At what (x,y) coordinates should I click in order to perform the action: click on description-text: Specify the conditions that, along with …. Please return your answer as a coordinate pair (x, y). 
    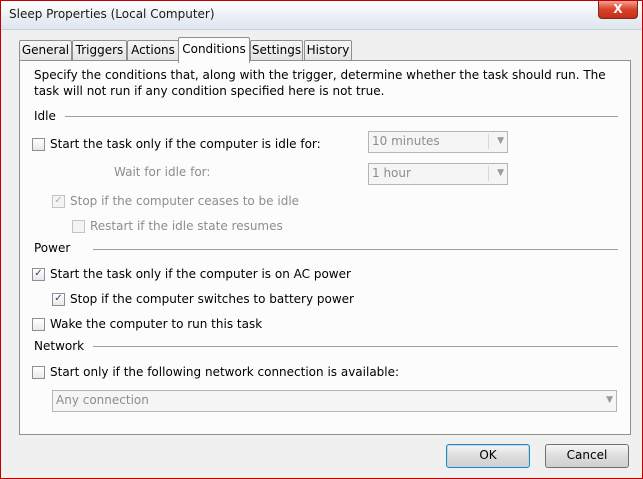
    Looking at the image, I should click on (320, 83).